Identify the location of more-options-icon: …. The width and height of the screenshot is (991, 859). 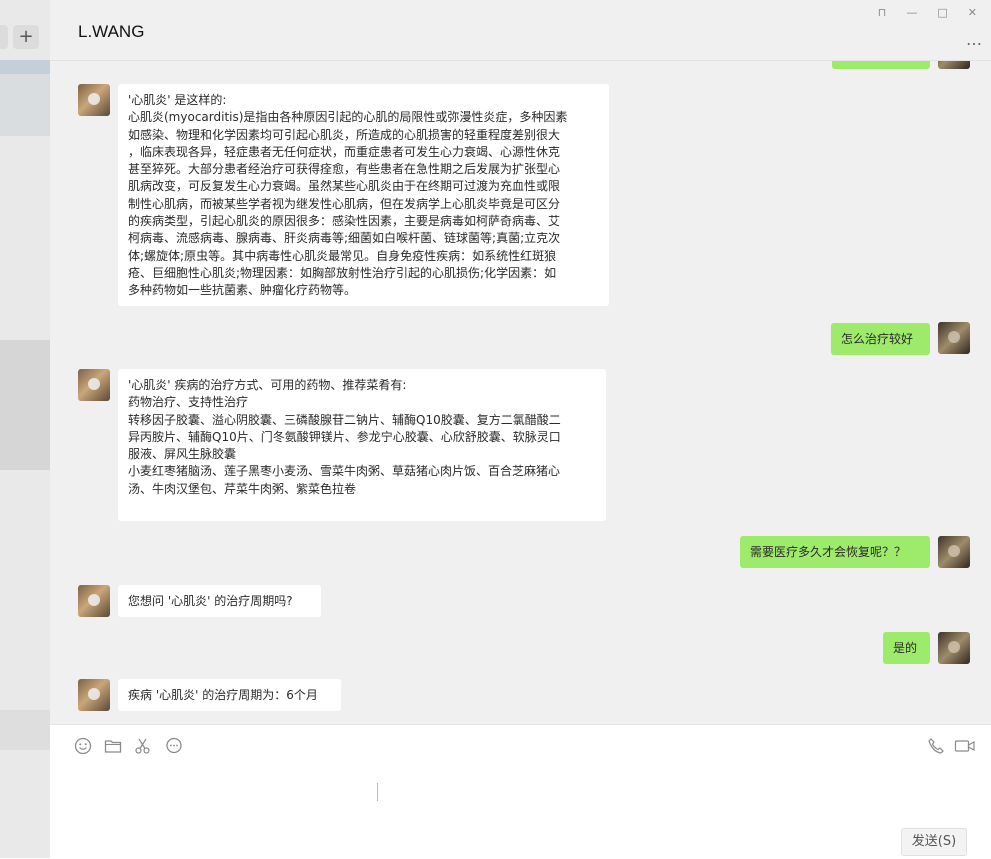
(974, 39).